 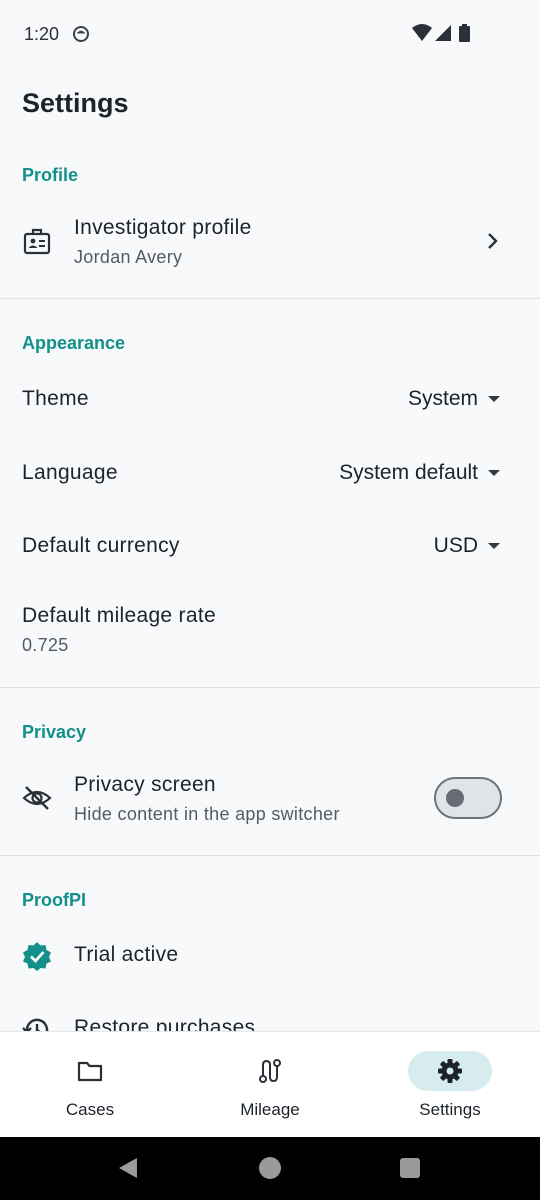 I want to click on toggle-knob, so click(x=455, y=798).